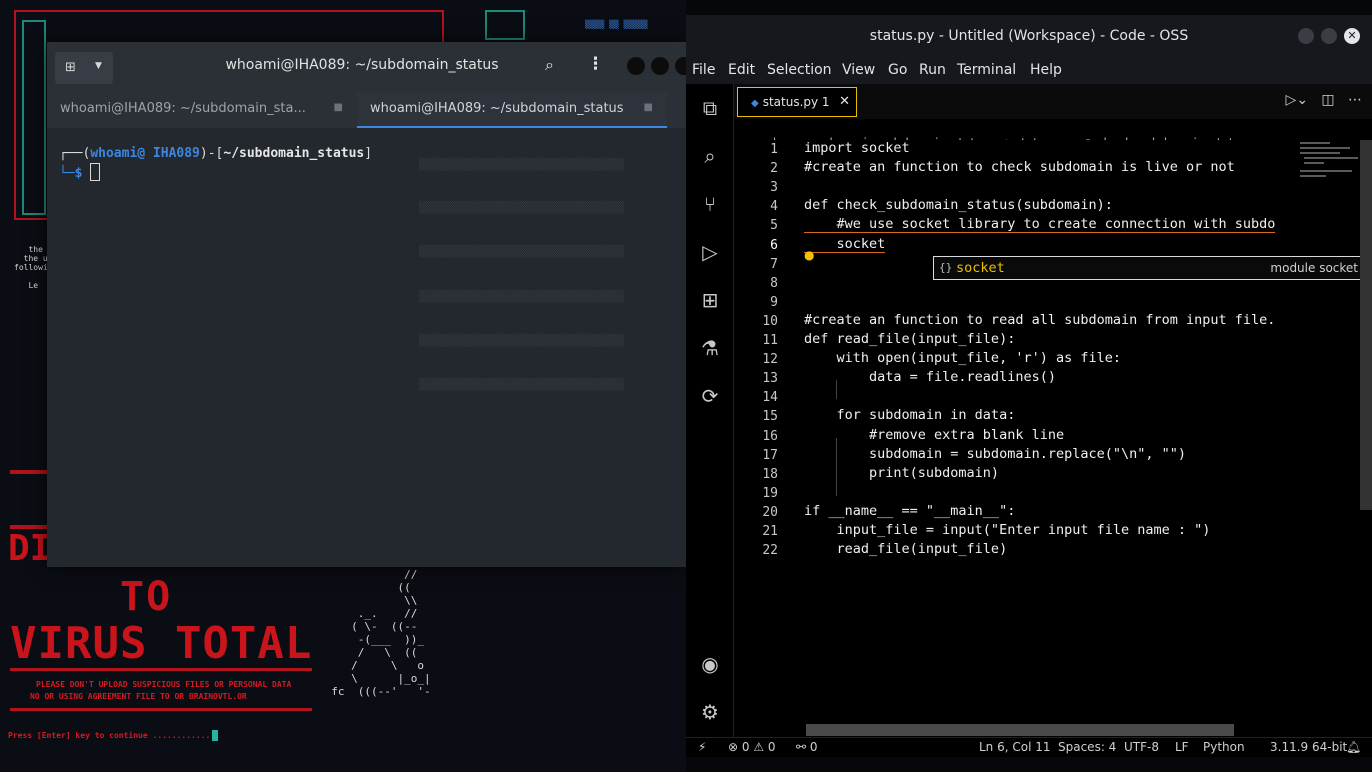 The height and width of the screenshot is (772, 1372). I want to click on menu-view: View, so click(858, 70).